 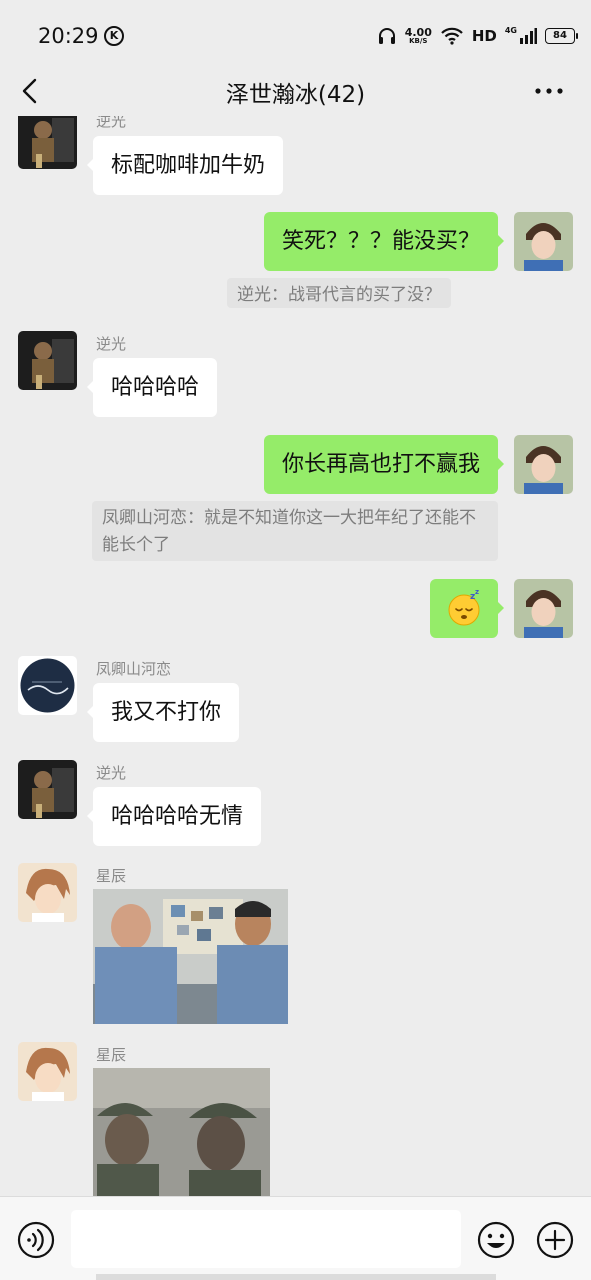 What do you see at coordinates (114, 36) in the screenshot?
I see `k-badge-icon: K` at bounding box center [114, 36].